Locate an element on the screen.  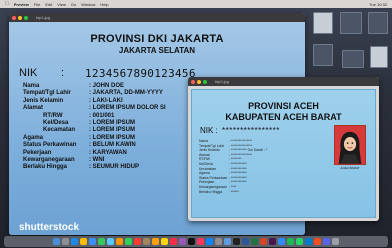
menu-clock: Tue 10:32 is located at coordinates (378, 4).